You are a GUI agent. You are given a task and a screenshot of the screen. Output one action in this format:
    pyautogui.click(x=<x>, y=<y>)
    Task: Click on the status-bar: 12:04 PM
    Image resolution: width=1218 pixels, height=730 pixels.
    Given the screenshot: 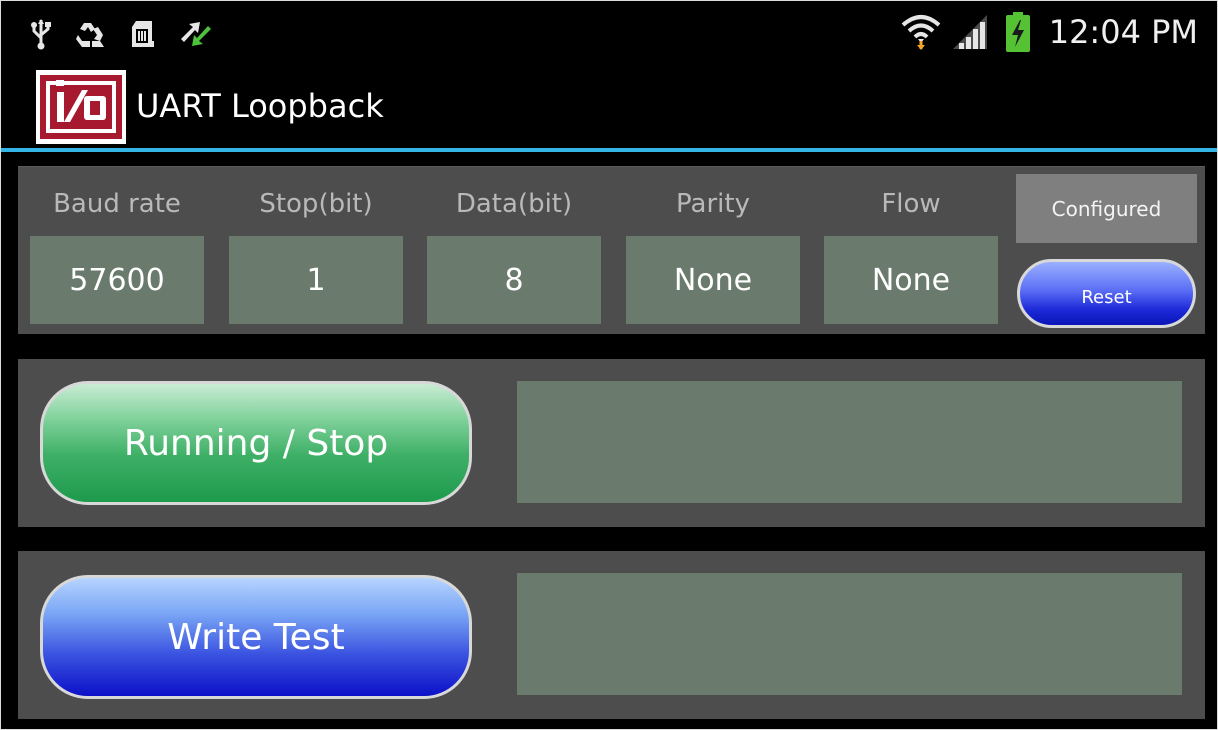 What is the action you would take?
    pyautogui.click(x=609, y=32)
    